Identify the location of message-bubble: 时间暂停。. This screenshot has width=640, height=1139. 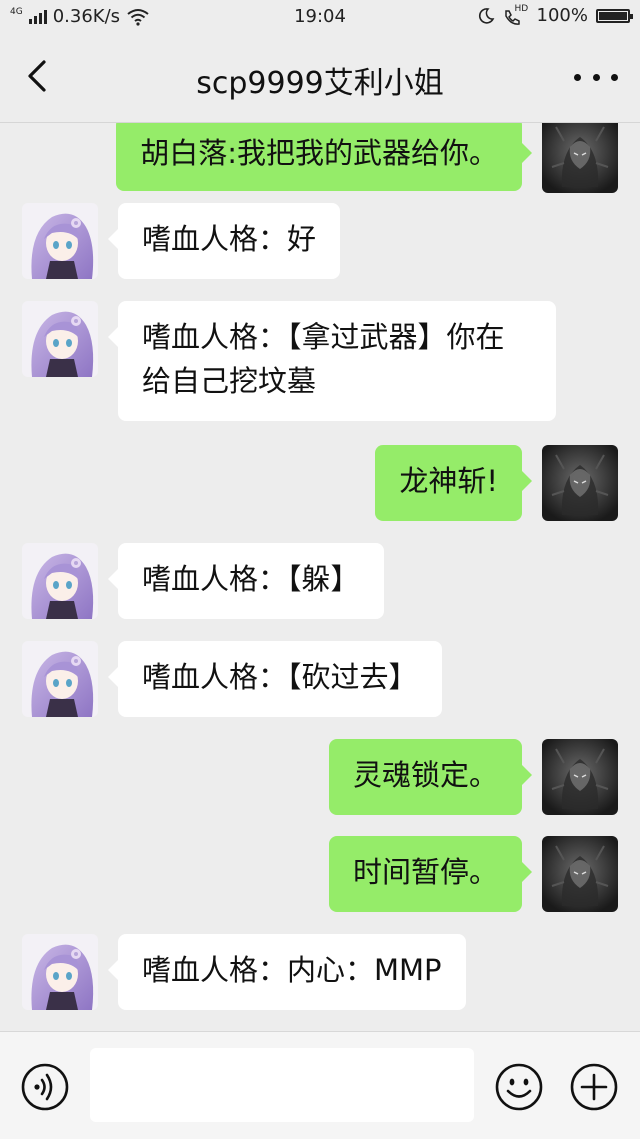
(430, 874).